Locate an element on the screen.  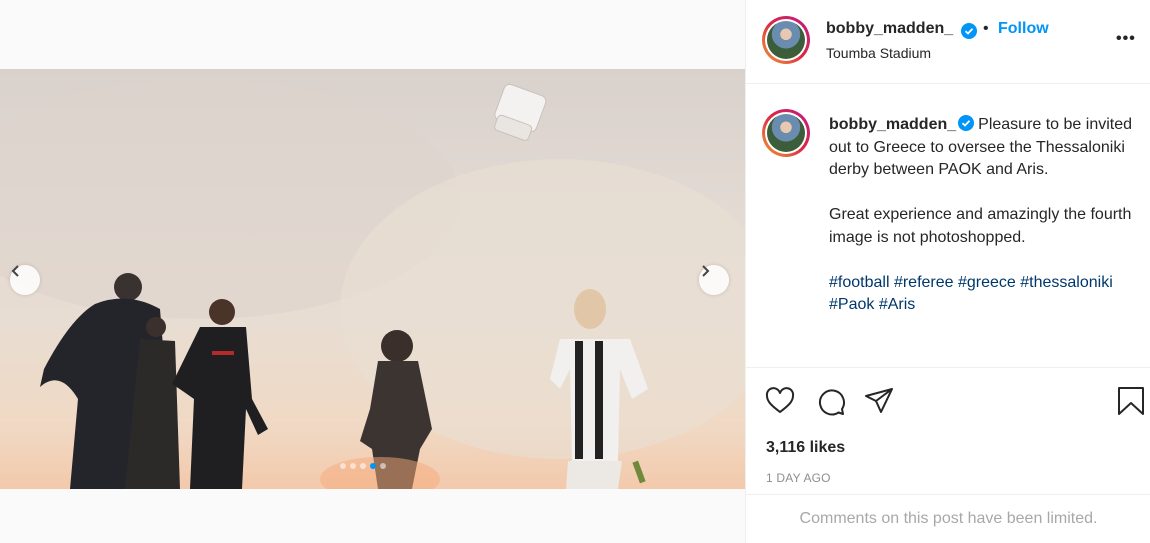
likes-count: 3,116 likes is located at coordinates (805, 448).